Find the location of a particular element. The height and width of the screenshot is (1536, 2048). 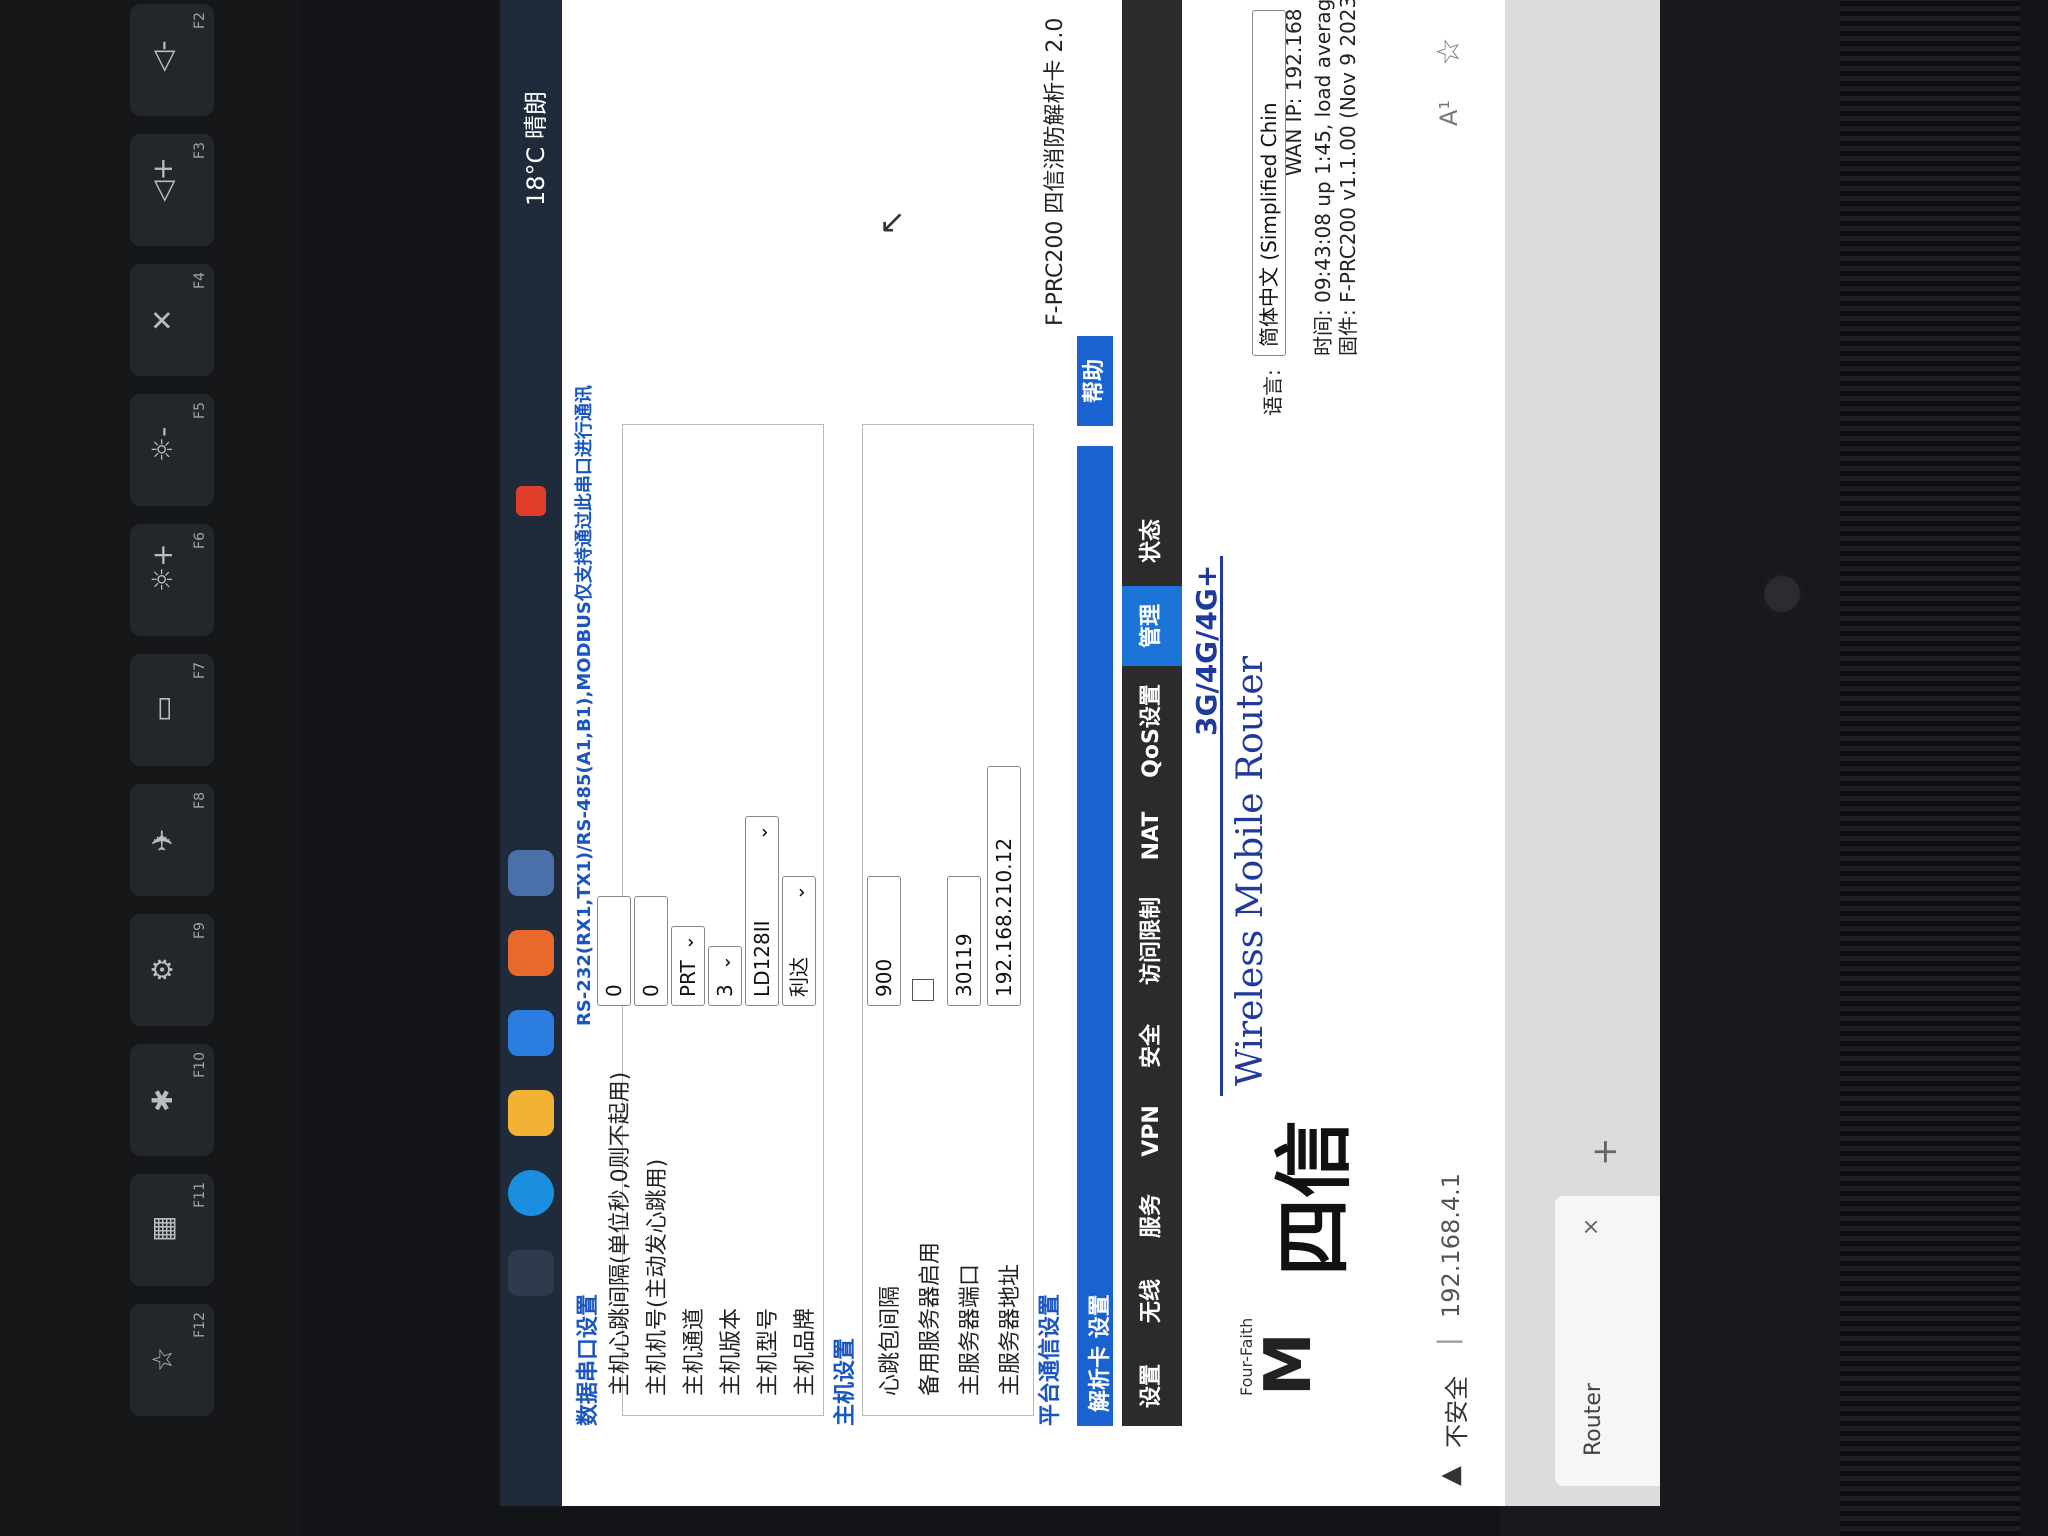

host-section-title: 主机设置 is located at coordinates (845, 1381).